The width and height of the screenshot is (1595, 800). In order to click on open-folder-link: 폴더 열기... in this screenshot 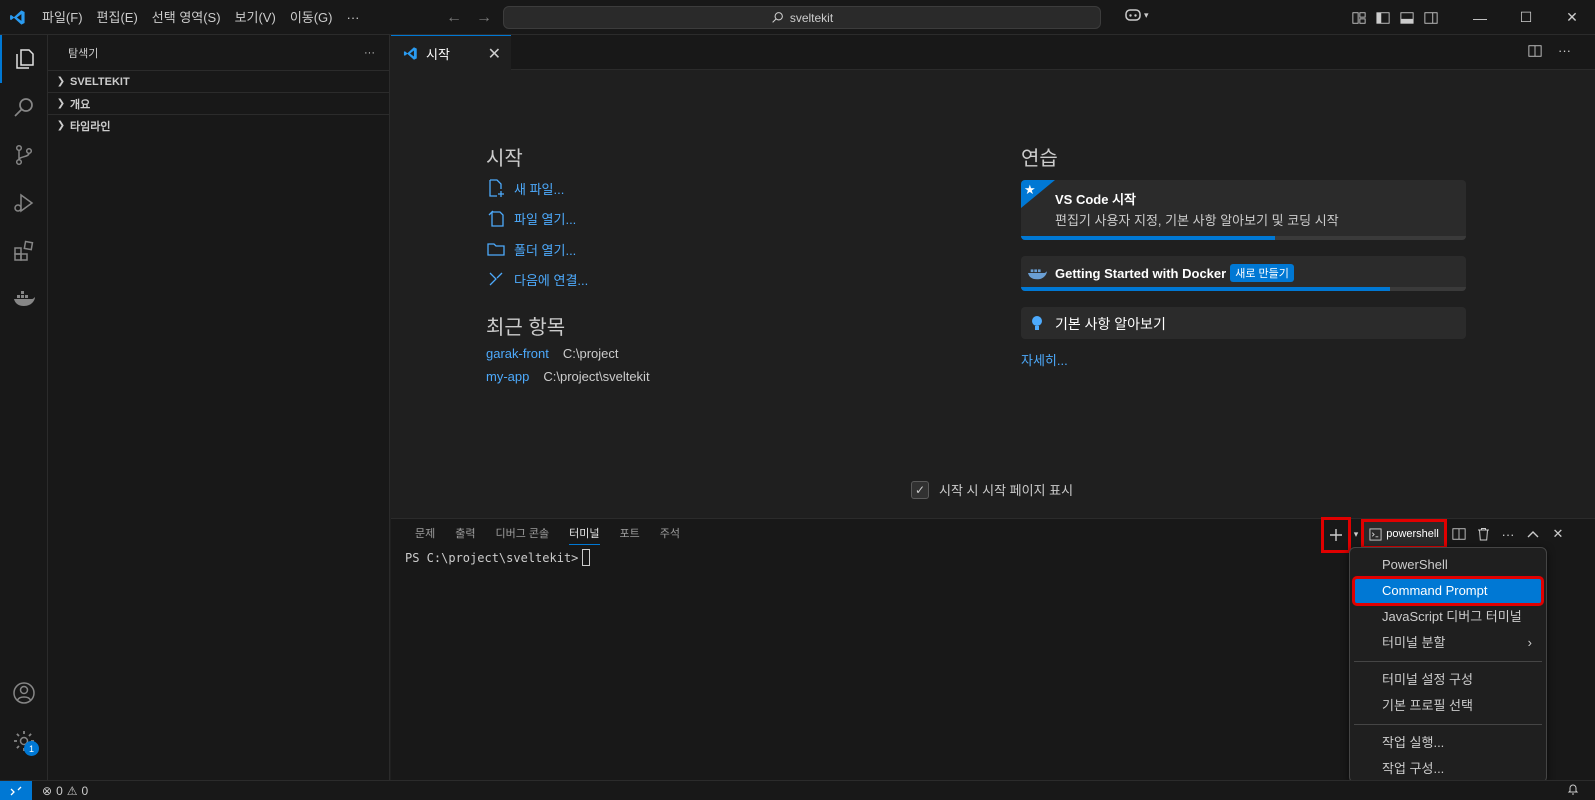, I will do `click(531, 249)`.